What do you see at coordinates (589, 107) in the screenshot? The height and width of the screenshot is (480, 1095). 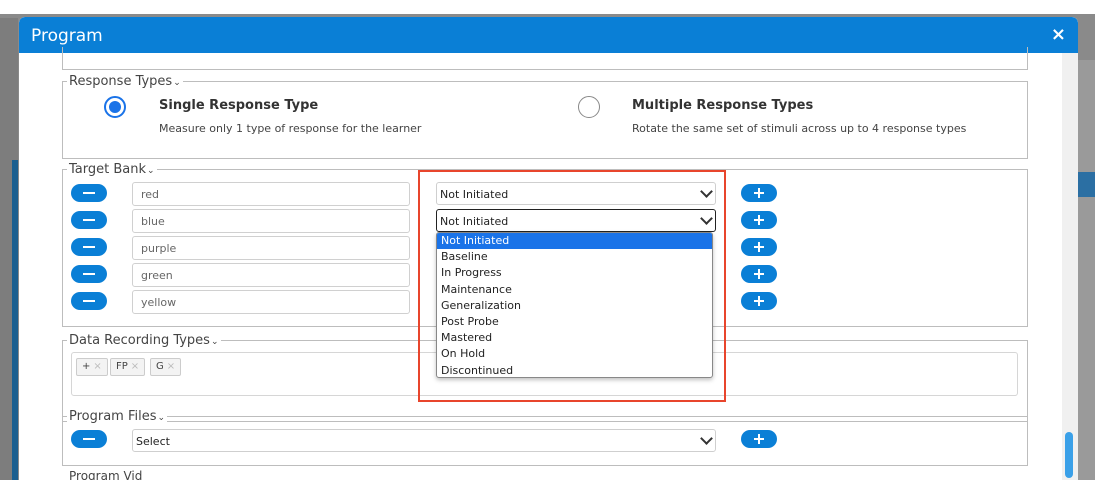 I see `multiple-response-radio` at bounding box center [589, 107].